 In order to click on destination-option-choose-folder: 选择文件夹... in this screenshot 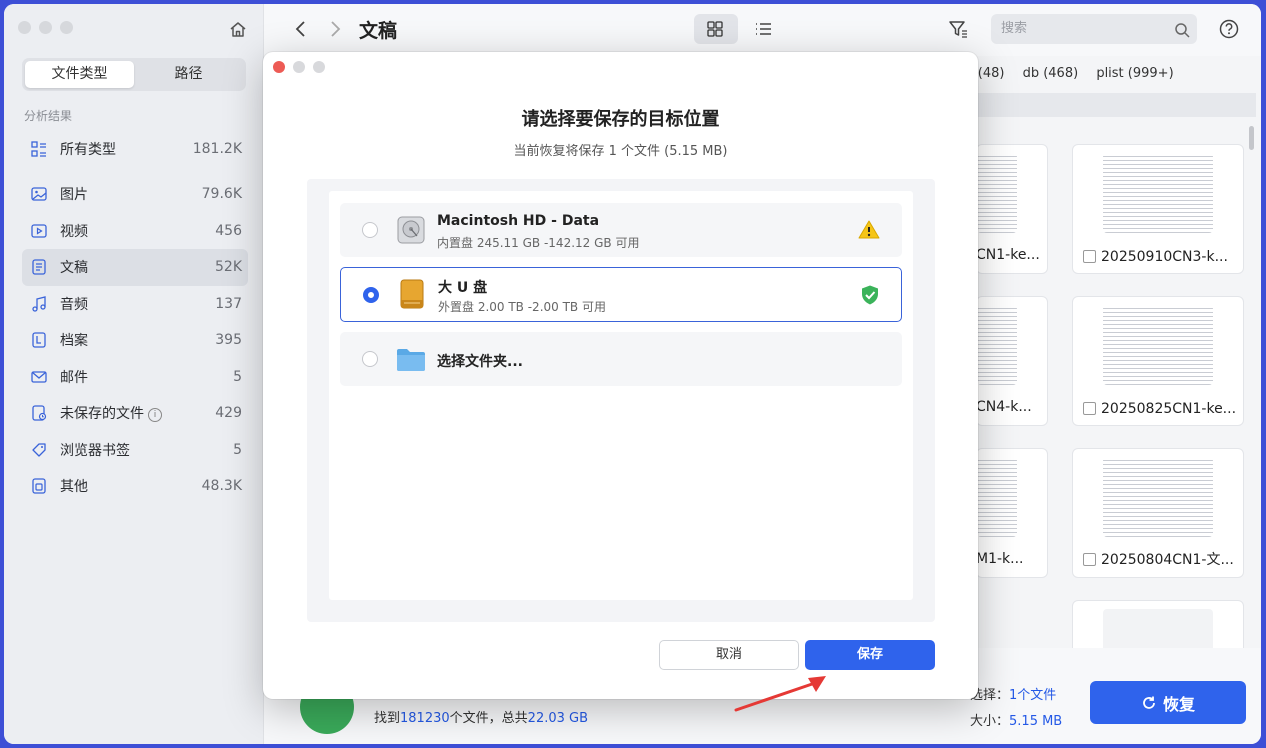, I will do `click(621, 359)`.